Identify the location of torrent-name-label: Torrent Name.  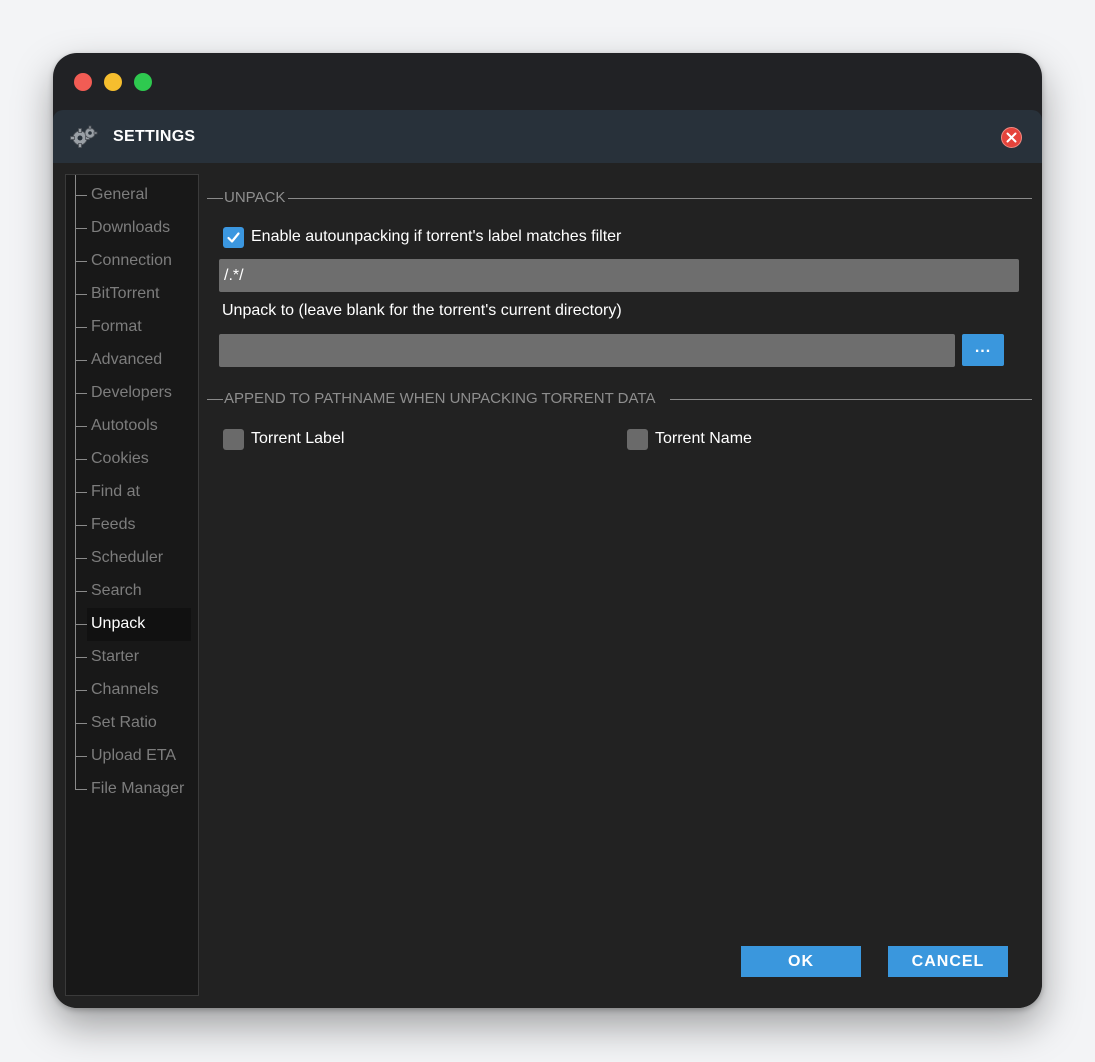
(703, 439).